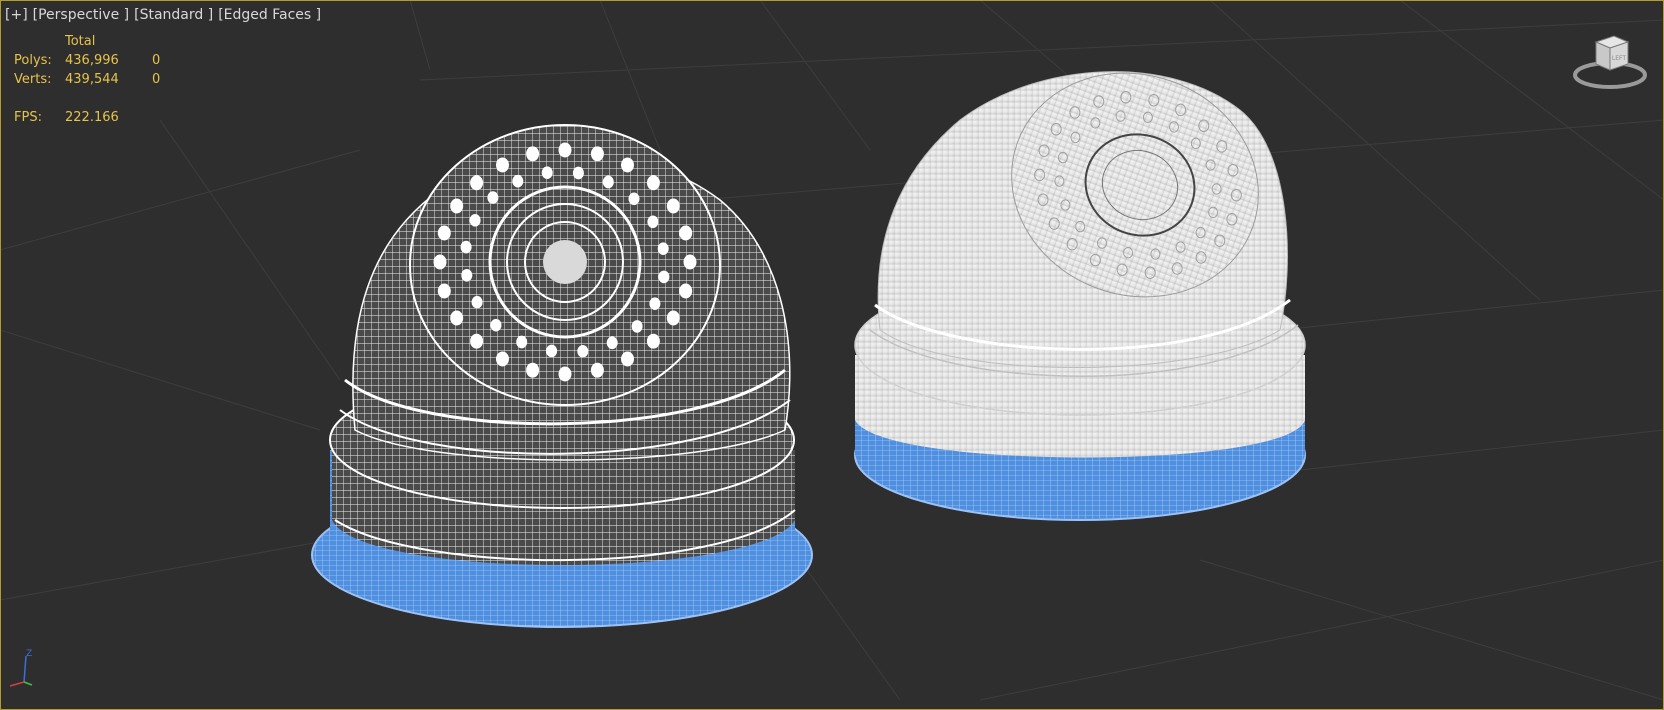 The width and height of the screenshot is (1664, 710). What do you see at coordinates (81, 15) in the screenshot?
I see `viewport-view-menu: [Perspective ]` at bounding box center [81, 15].